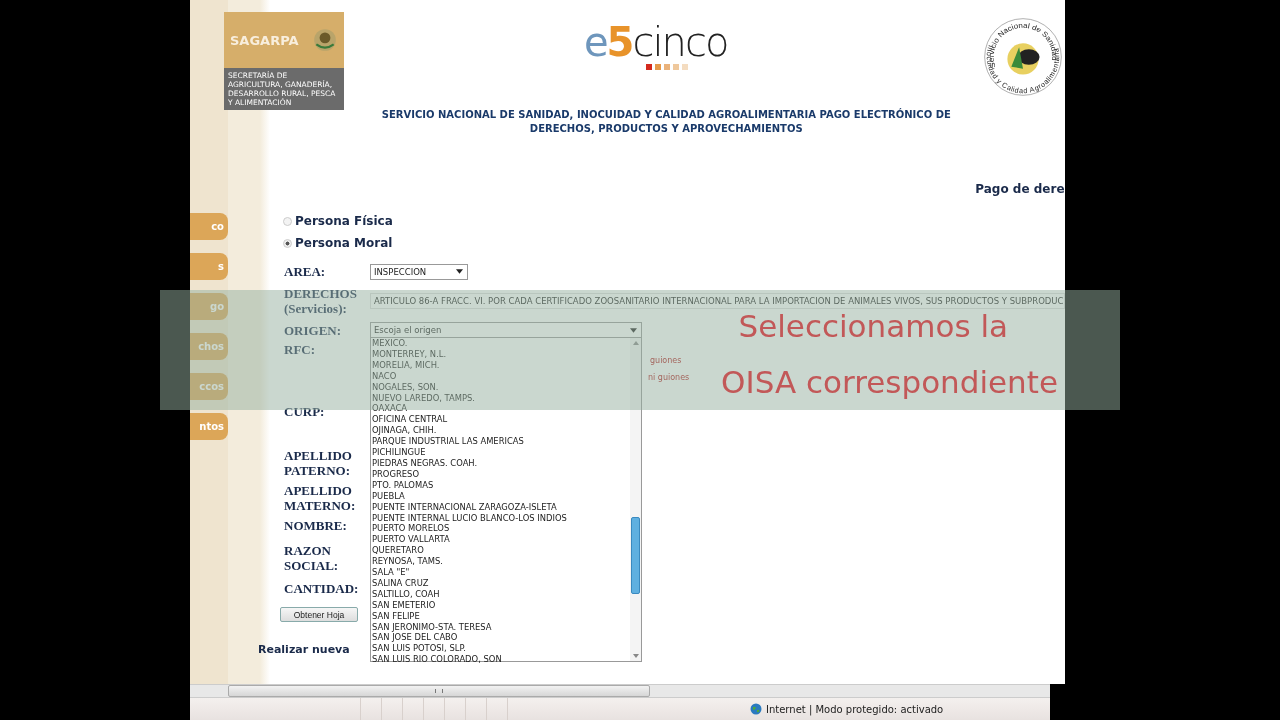 This screenshot has width=1280, height=720. Describe the element at coordinates (635, 343) in the screenshot. I see `scroll-up-icon` at that location.